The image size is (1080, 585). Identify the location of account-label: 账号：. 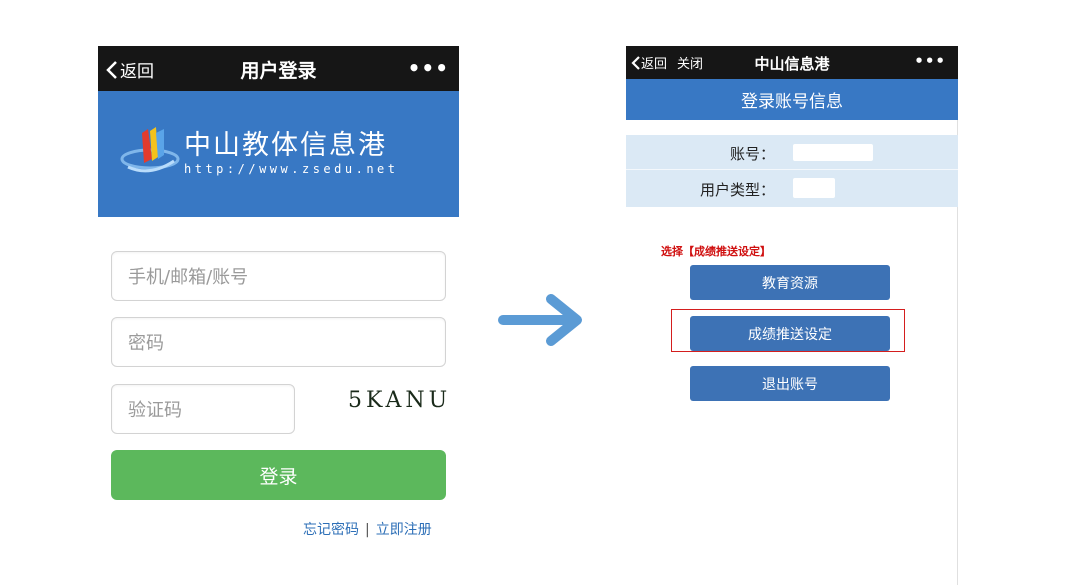
(752, 154).